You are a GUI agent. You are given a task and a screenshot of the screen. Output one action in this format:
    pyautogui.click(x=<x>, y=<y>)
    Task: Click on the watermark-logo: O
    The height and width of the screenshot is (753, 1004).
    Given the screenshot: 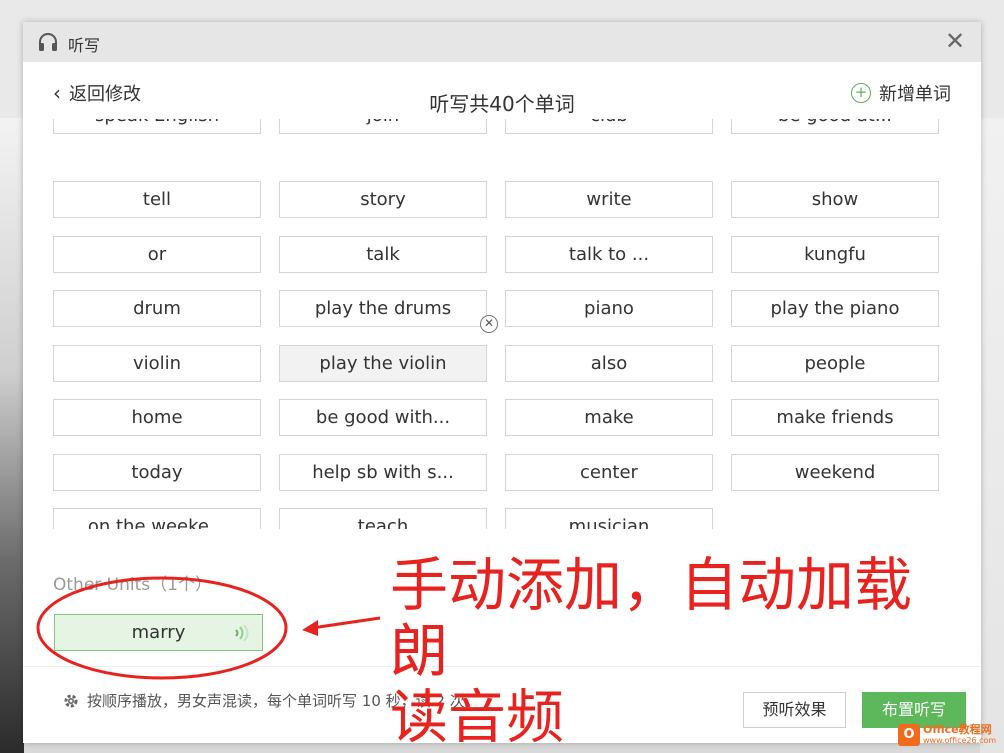 What is the action you would take?
    pyautogui.click(x=909, y=735)
    